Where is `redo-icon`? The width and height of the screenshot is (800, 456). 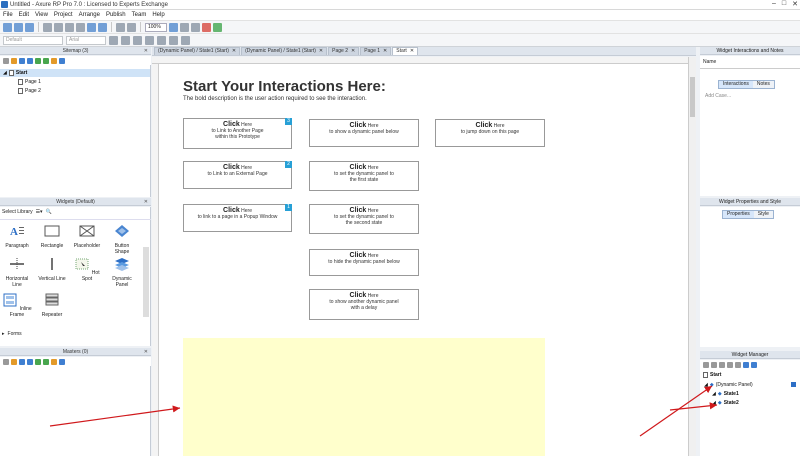 redo-icon is located at coordinates (102, 27).